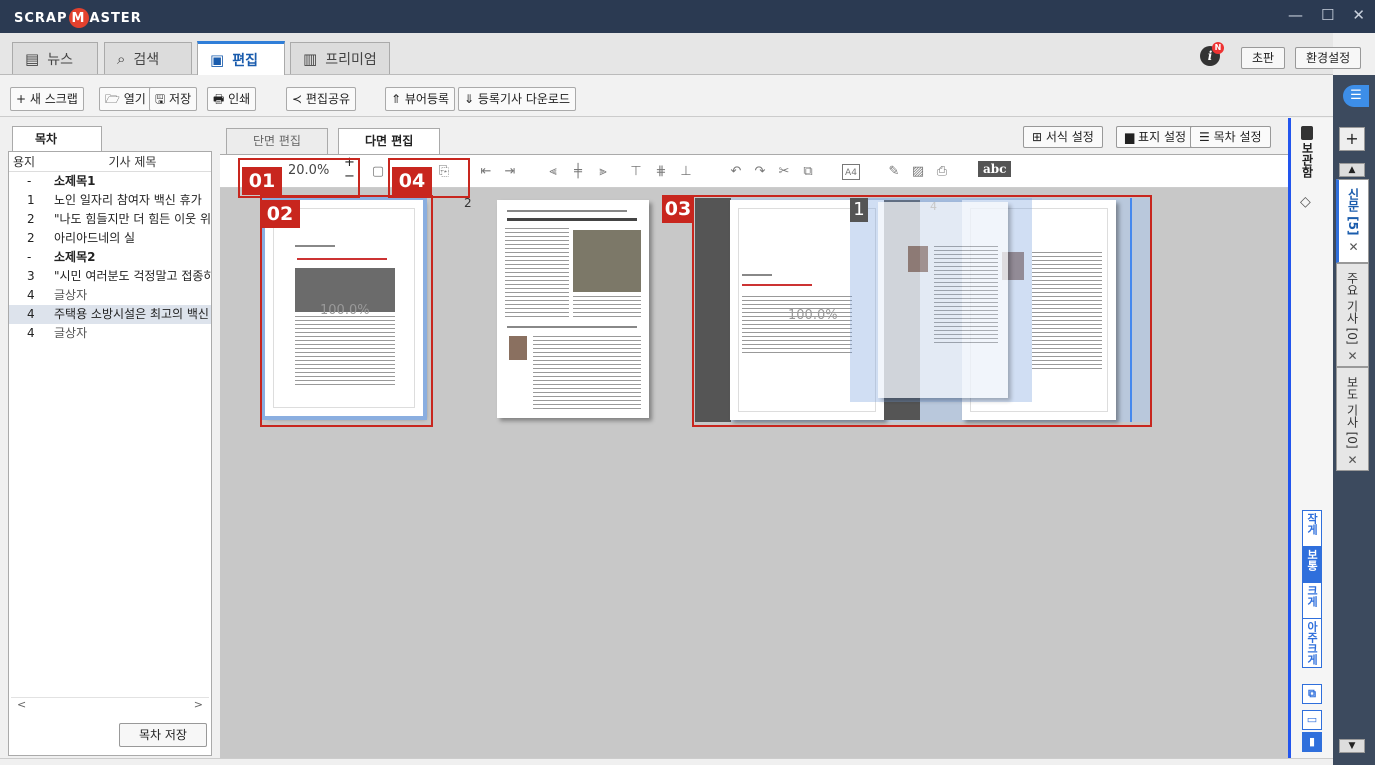  Describe the element at coordinates (57, 139) in the screenshot. I see `toc-tab: 목차` at that location.